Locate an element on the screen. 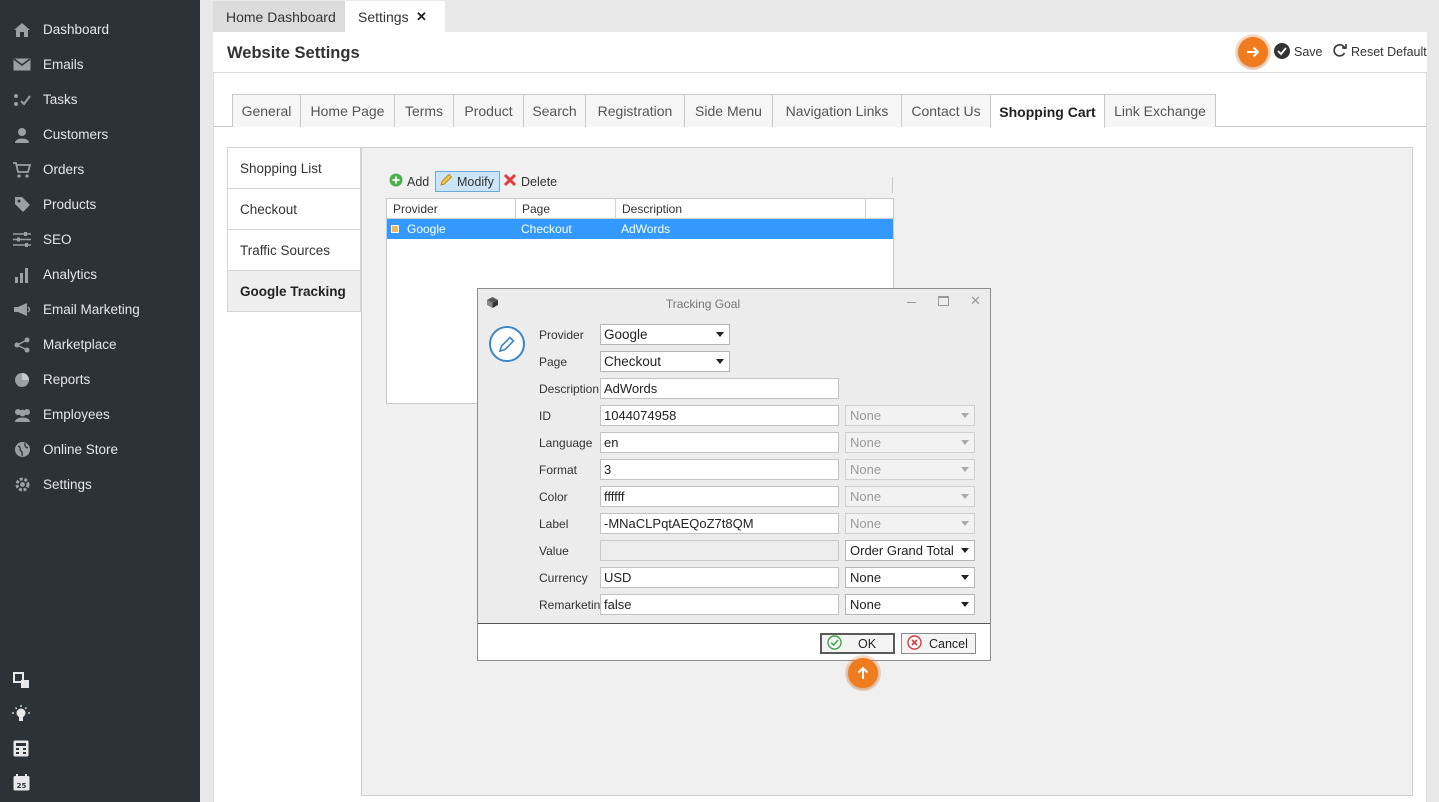 The image size is (1439, 802). currency-source-select: None is located at coordinates (910, 577).